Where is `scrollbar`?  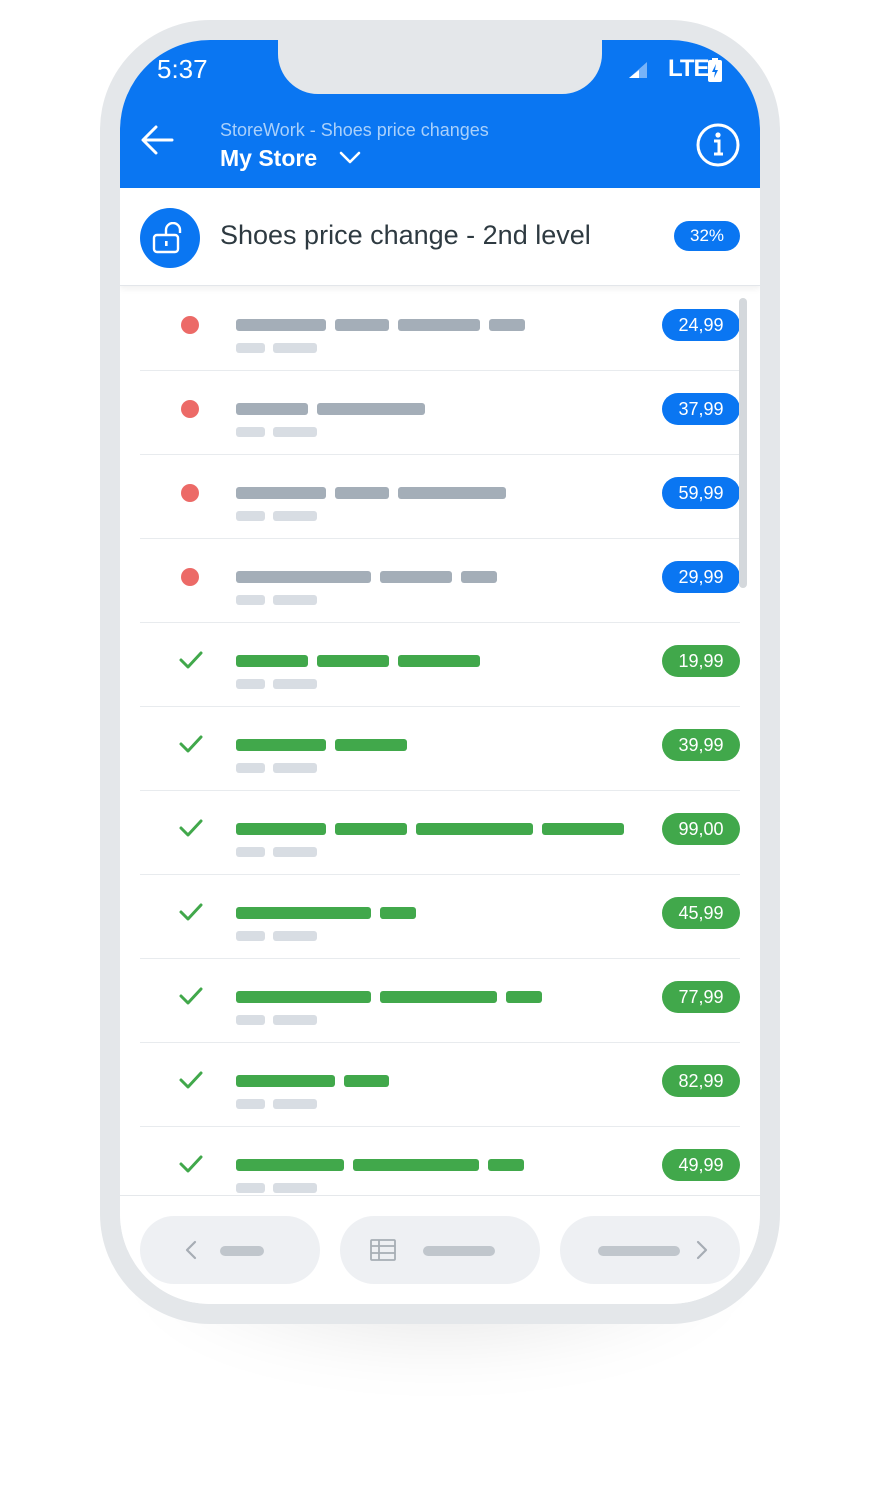
scrollbar is located at coordinates (743, 443).